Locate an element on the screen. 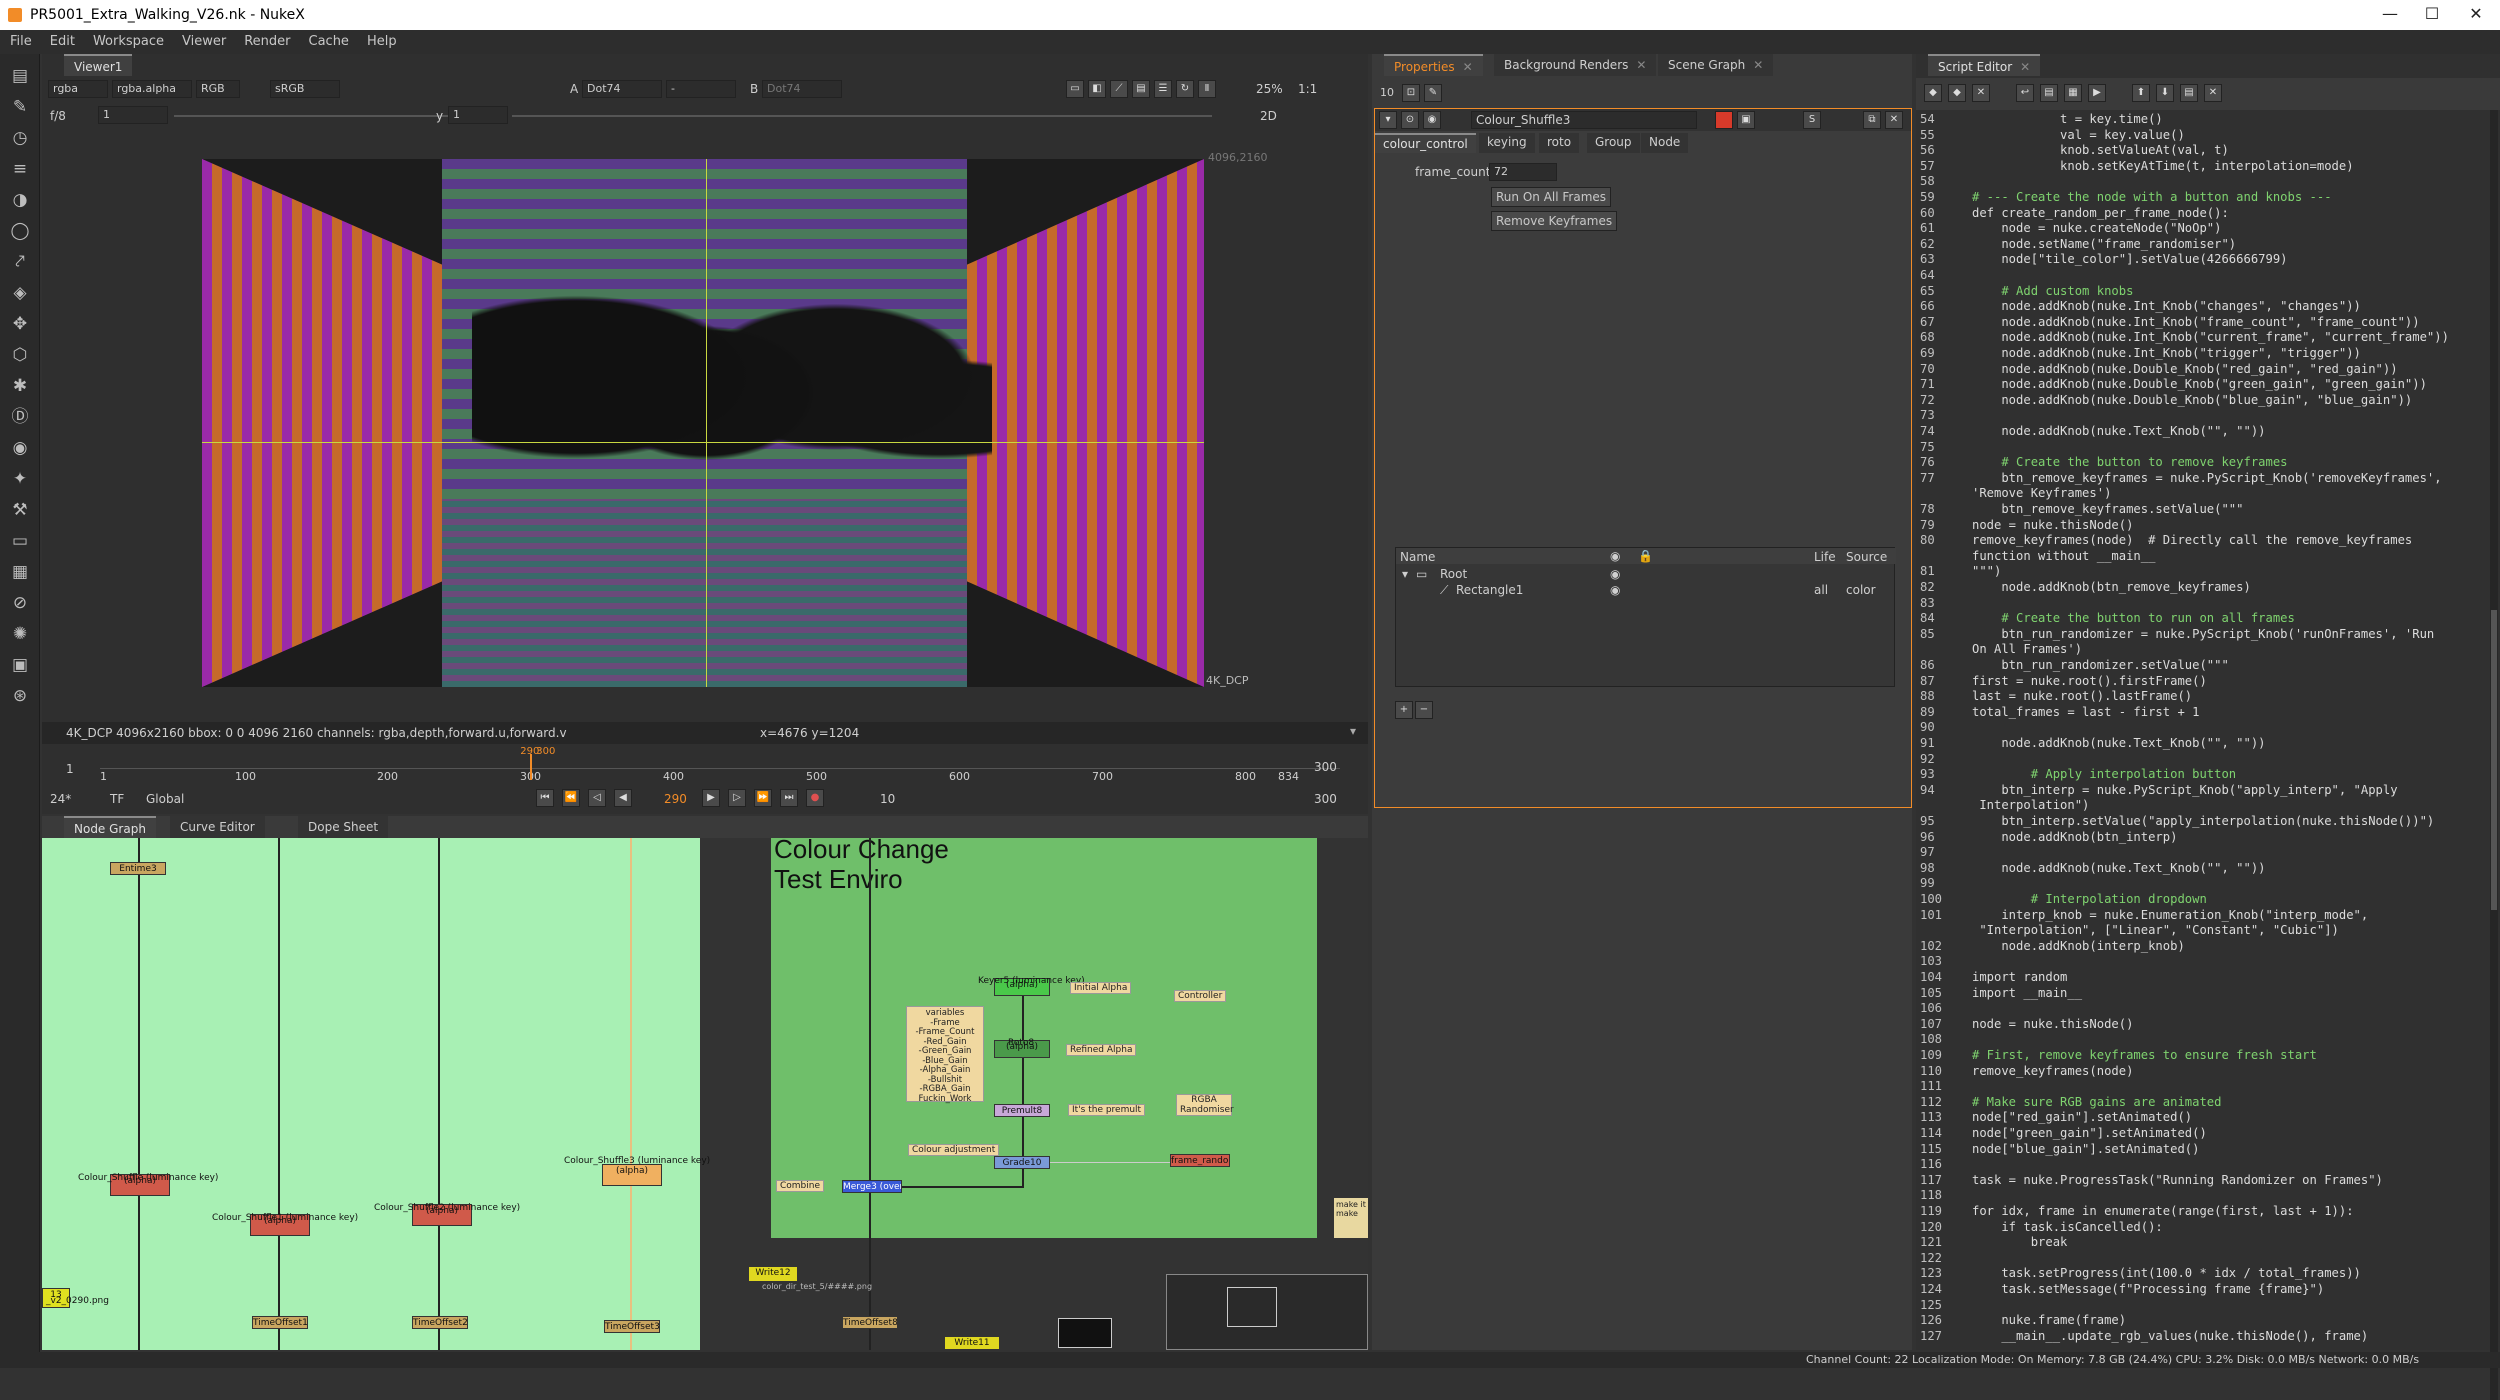 The width and height of the screenshot is (2500, 1400). node-premult: Premult8 is located at coordinates (1022, 1110).